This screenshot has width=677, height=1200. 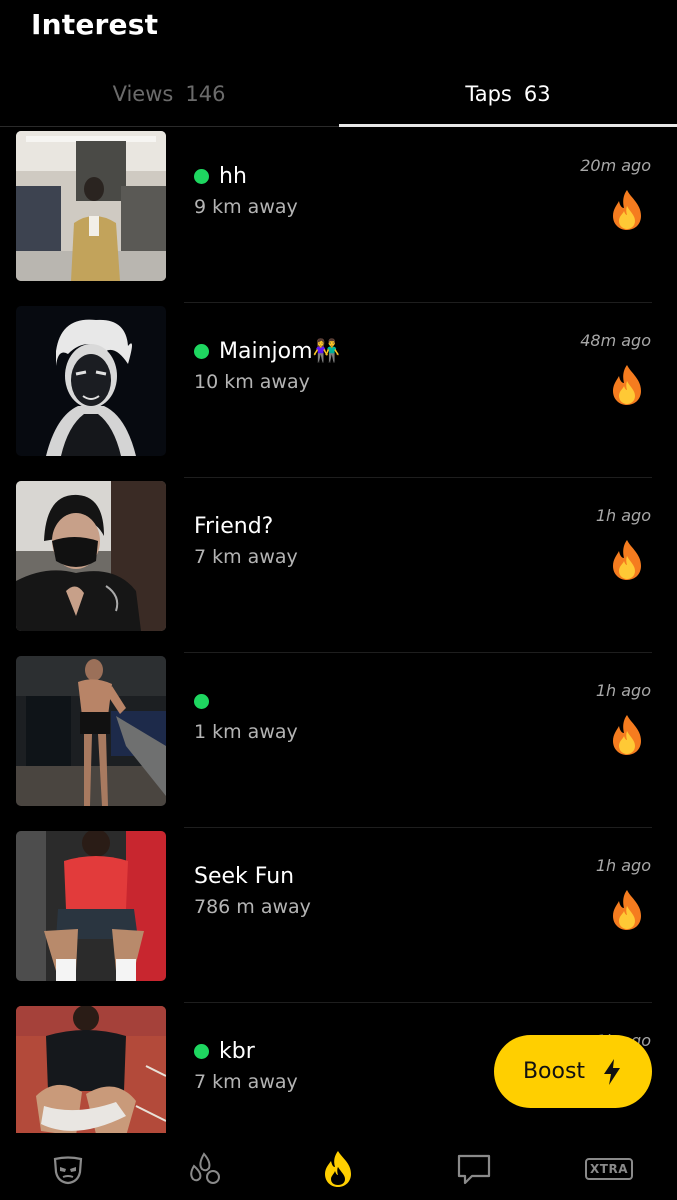 I want to click on nav-interest, so click(x=338, y=1169).